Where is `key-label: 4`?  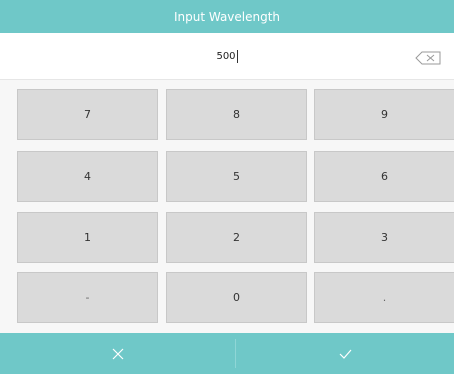
key-label: 4 is located at coordinates (87, 176).